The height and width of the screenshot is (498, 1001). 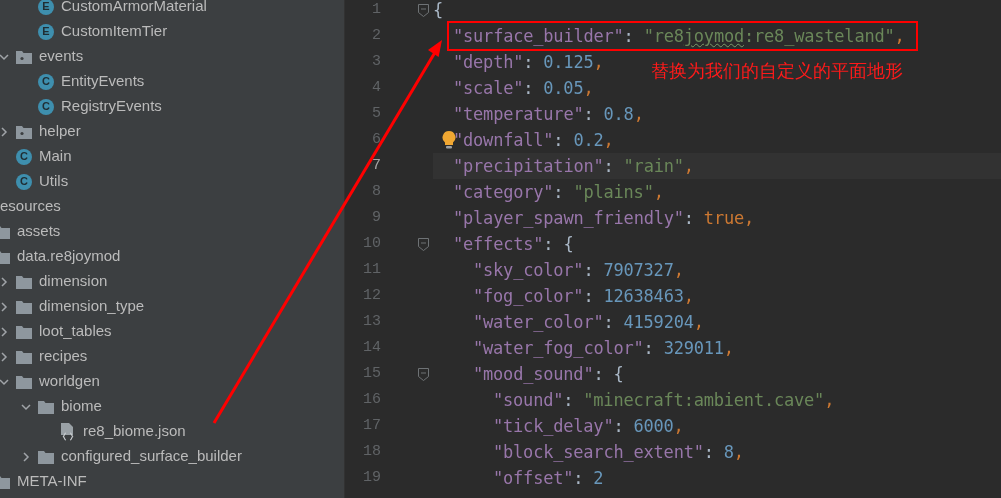 I want to click on line-number: 10, so click(x=371, y=243).